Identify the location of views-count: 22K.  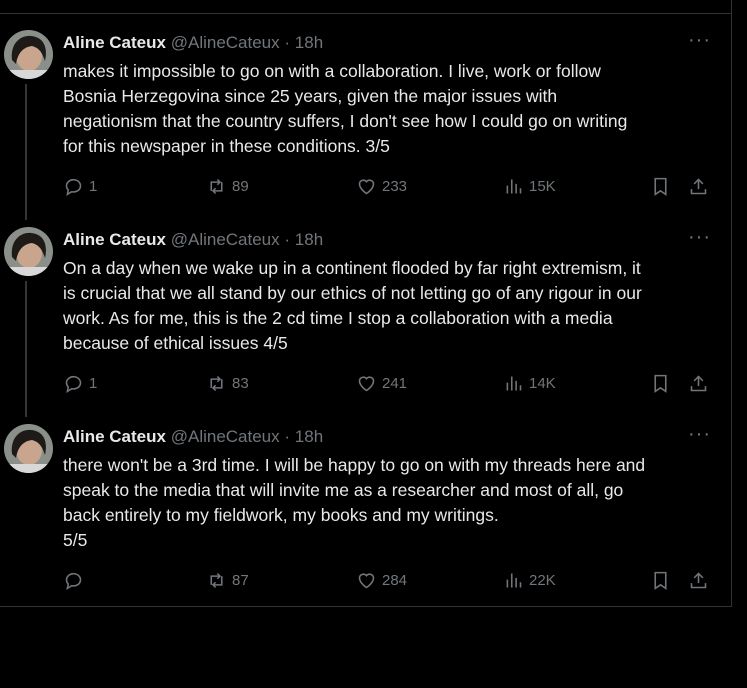
(542, 580).